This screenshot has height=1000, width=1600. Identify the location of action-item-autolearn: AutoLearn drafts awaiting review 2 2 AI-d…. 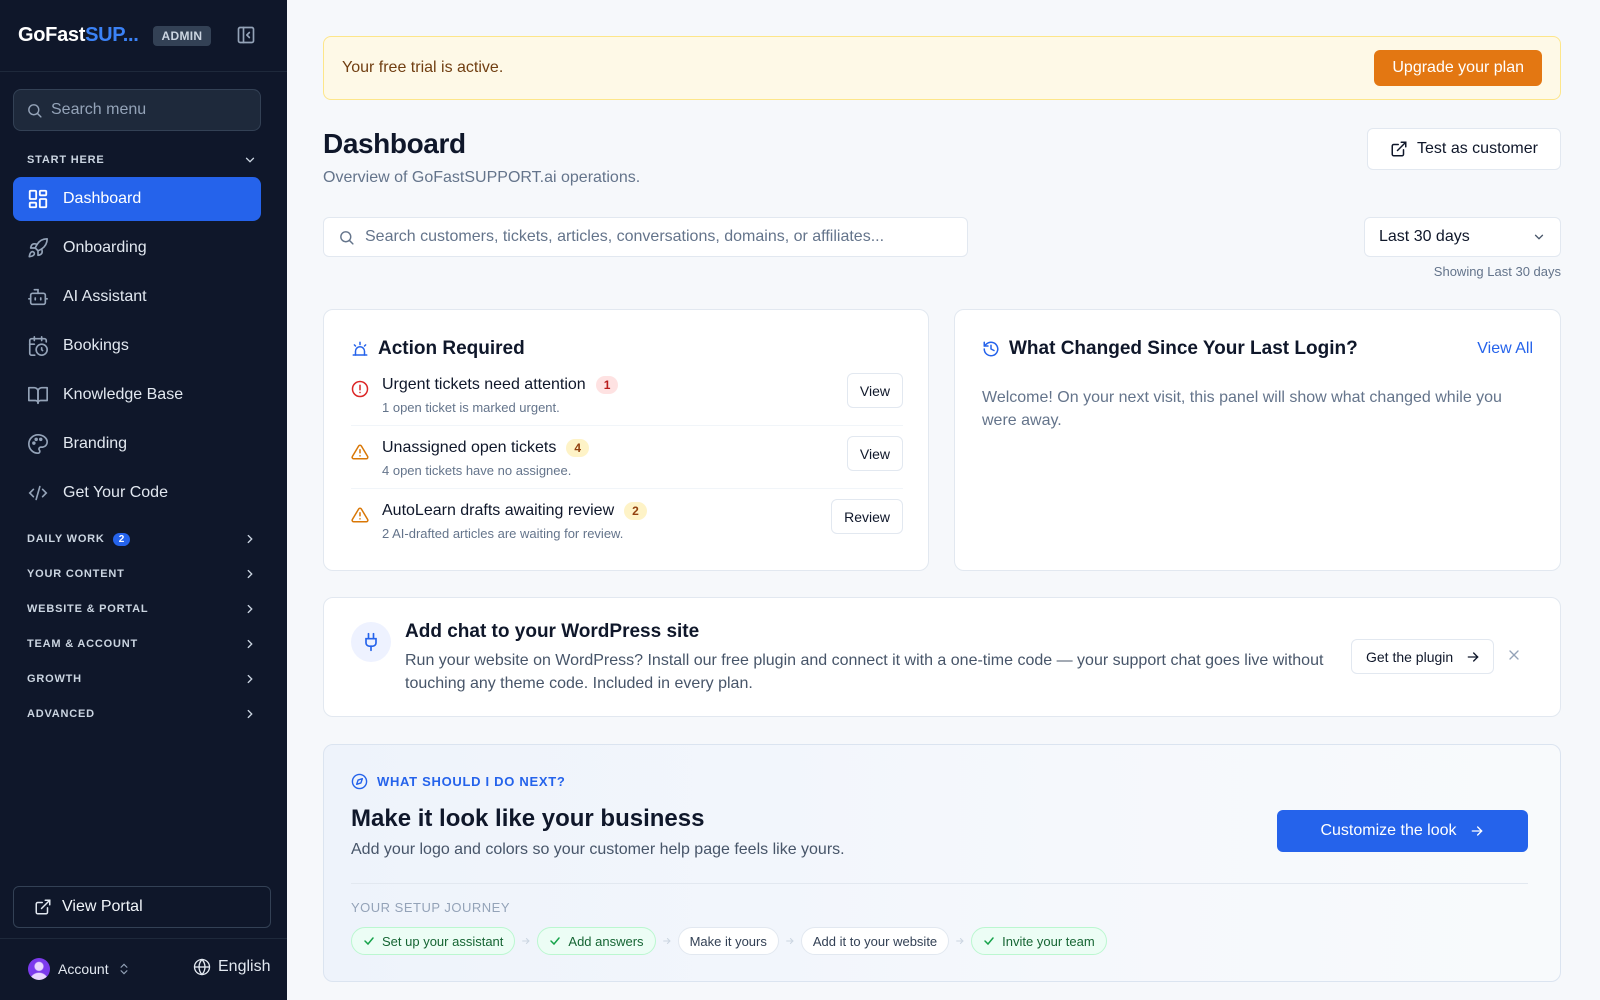
(627, 531).